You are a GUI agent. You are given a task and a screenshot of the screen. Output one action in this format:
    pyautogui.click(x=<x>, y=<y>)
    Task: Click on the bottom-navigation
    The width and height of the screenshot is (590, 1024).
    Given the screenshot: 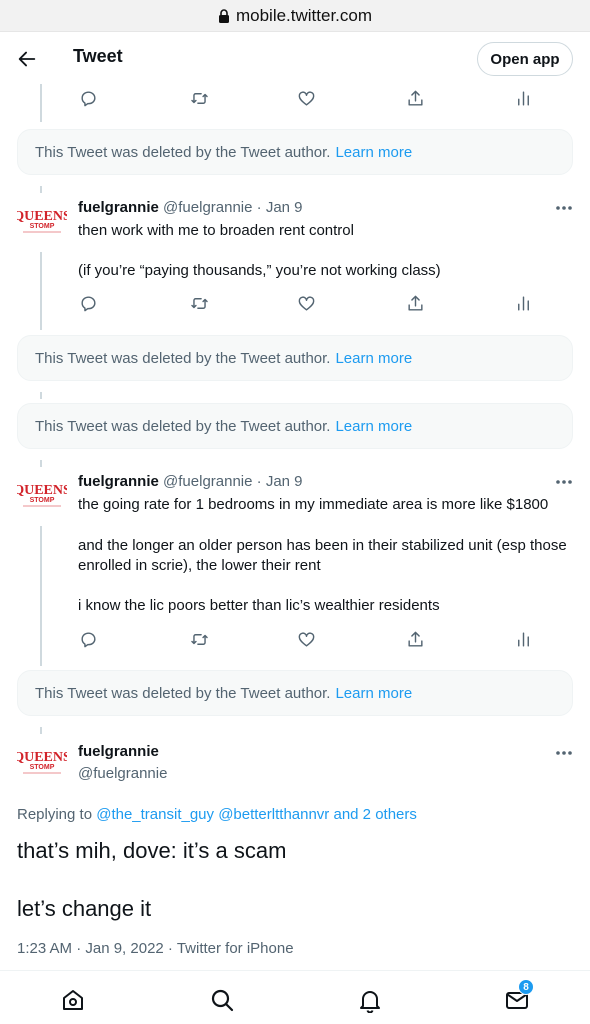 What is the action you would take?
    pyautogui.click(x=295, y=997)
    